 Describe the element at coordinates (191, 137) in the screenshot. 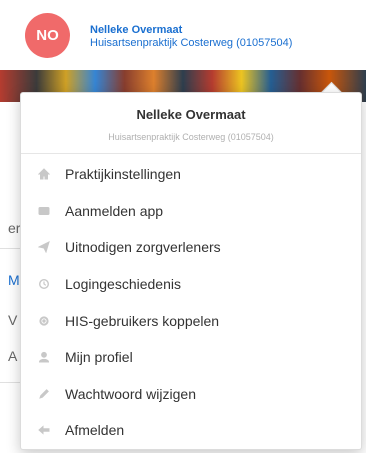

I see `dropdown-practice: Huisartsenpraktijk Costerweg (01057504)` at that location.